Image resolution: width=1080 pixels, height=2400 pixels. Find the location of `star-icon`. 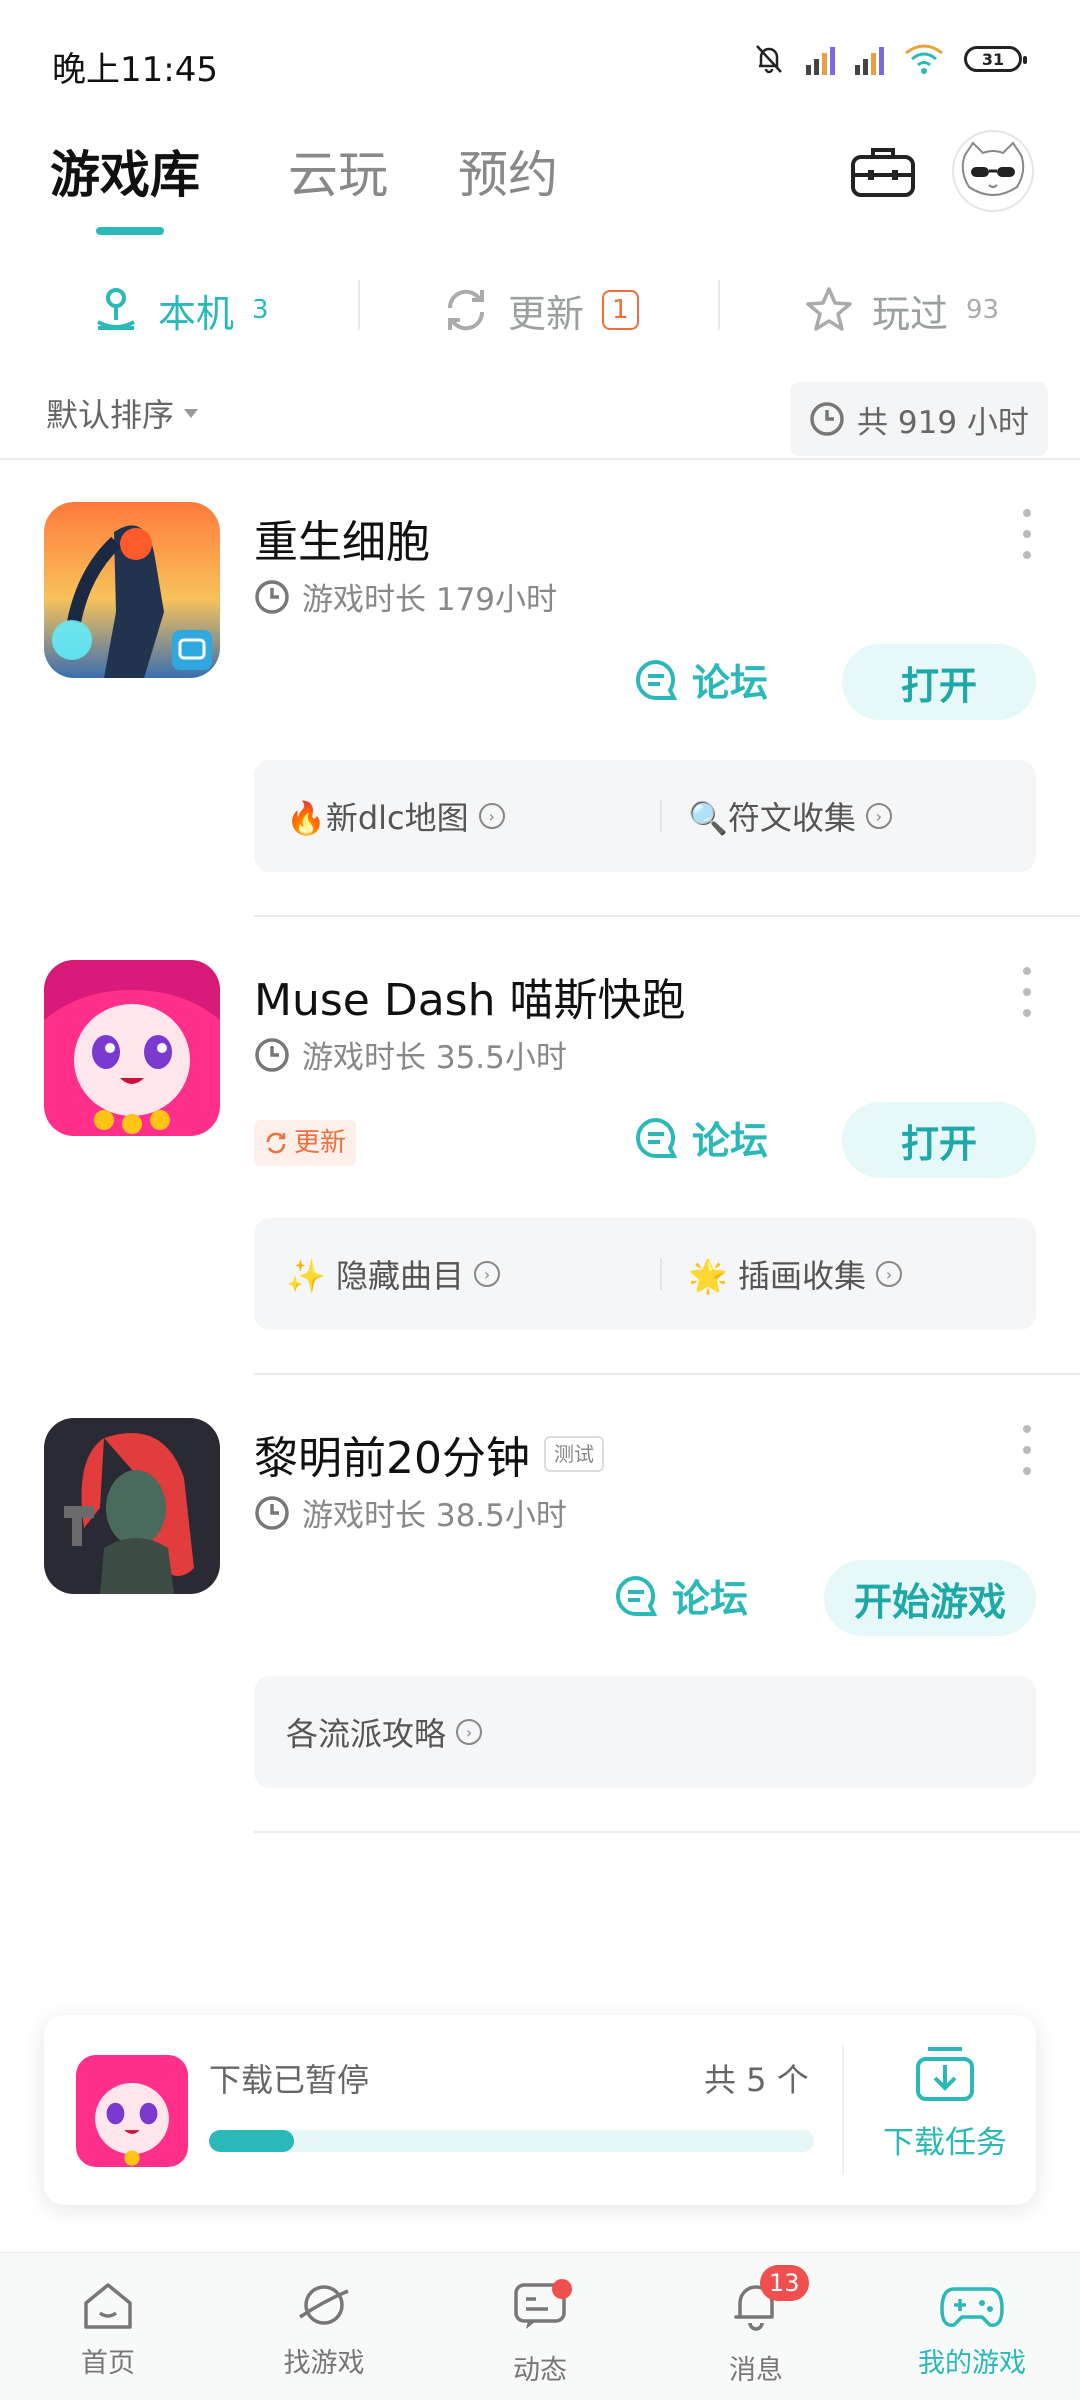

star-icon is located at coordinates (829, 309).